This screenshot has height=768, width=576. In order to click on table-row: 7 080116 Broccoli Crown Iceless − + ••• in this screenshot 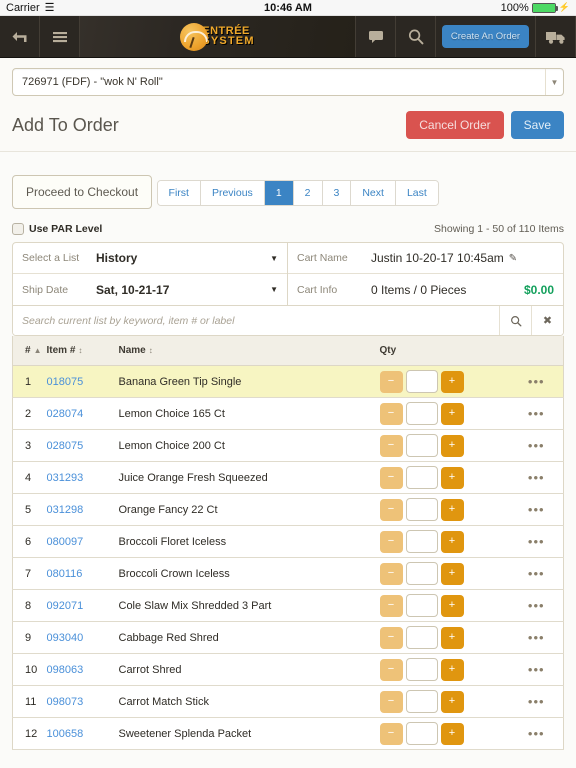, I will do `click(288, 573)`.